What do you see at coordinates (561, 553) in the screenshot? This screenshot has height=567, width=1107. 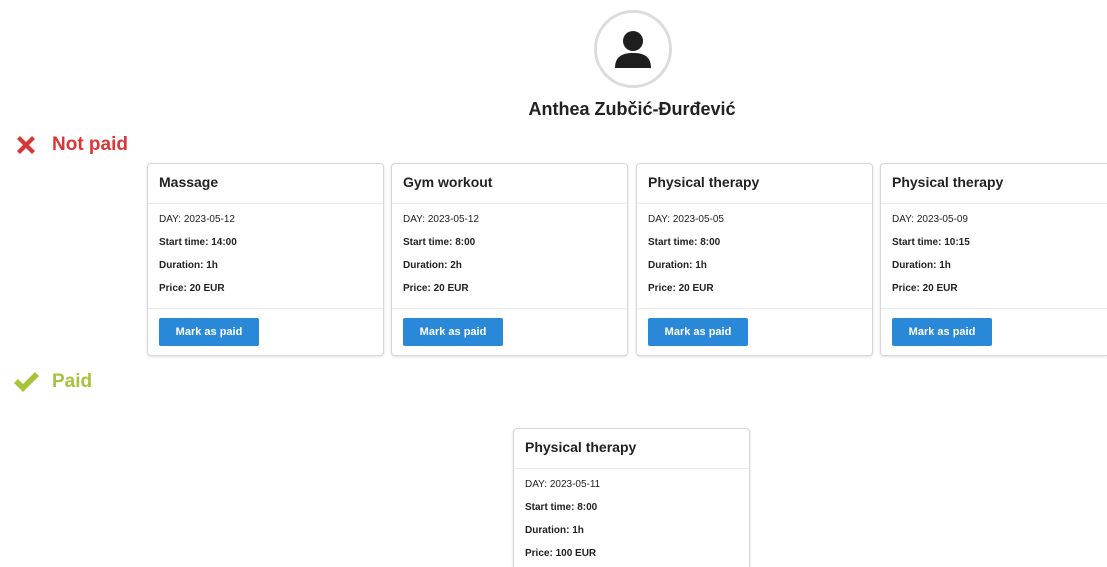 I see `card-price: Price: 100 EUR` at bounding box center [561, 553].